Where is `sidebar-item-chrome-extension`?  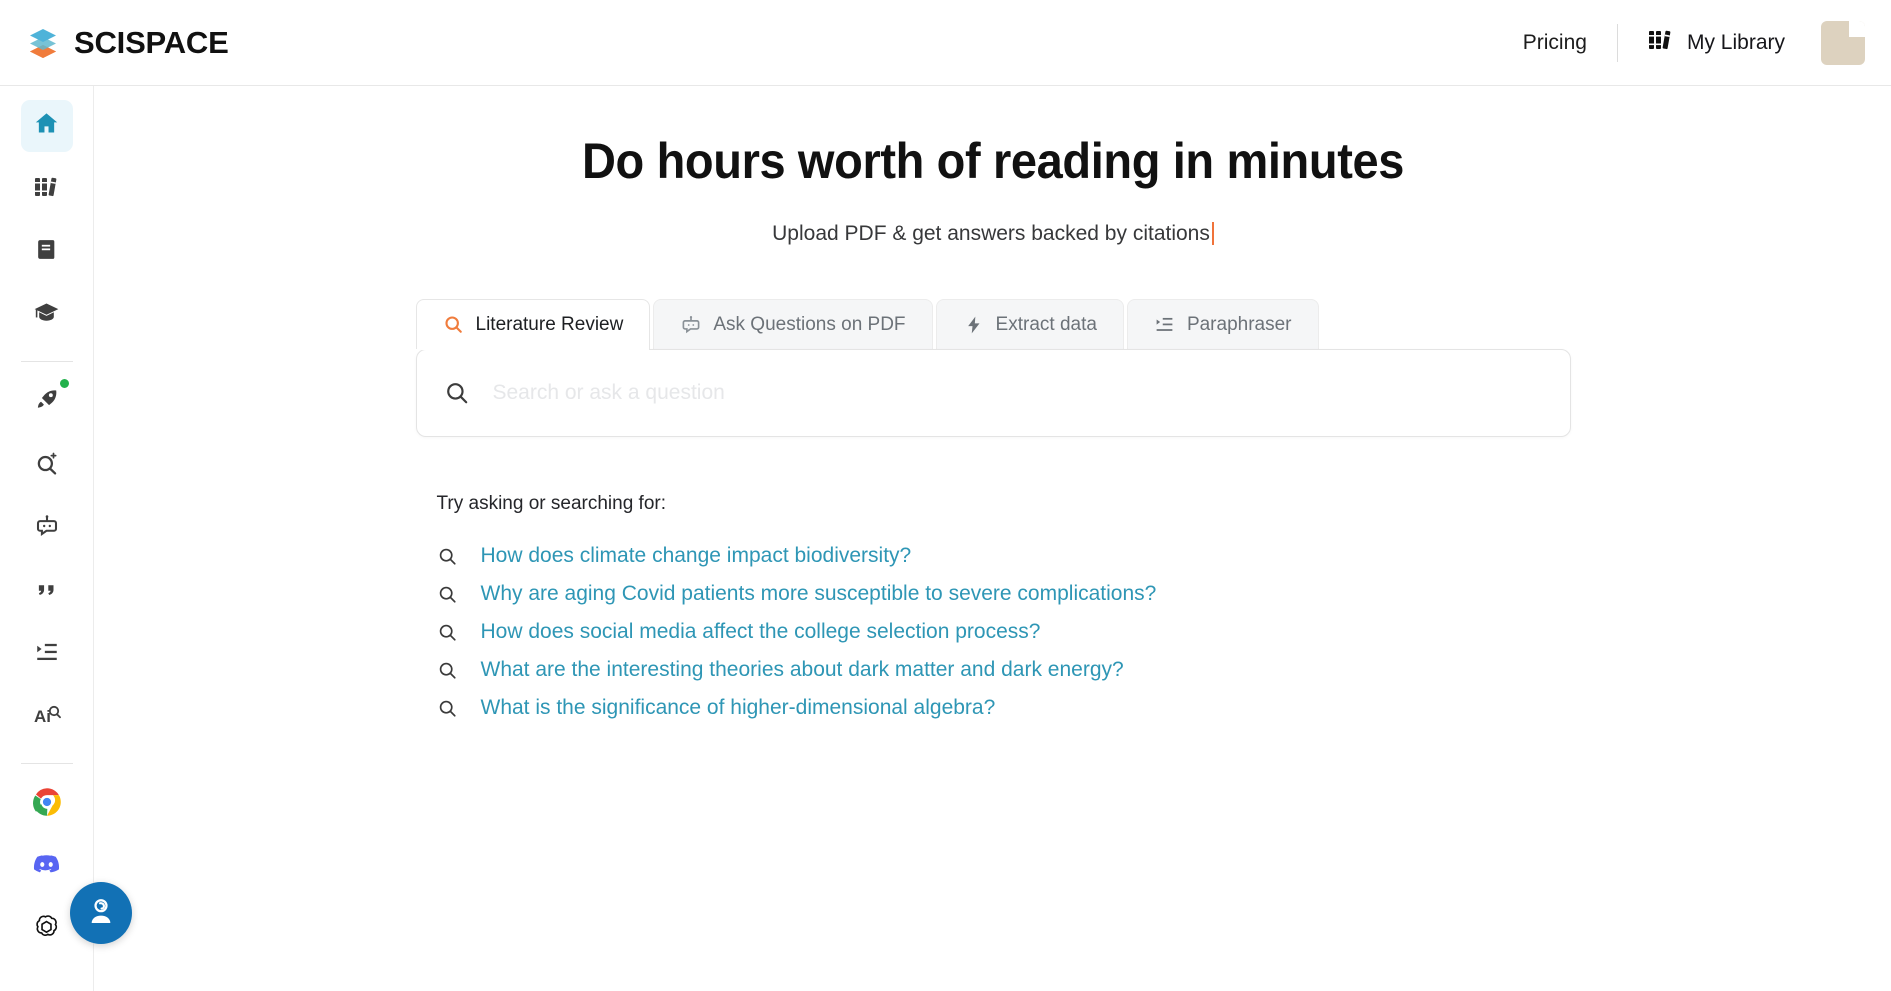 sidebar-item-chrome-extension is located at coordinates (47, 804).